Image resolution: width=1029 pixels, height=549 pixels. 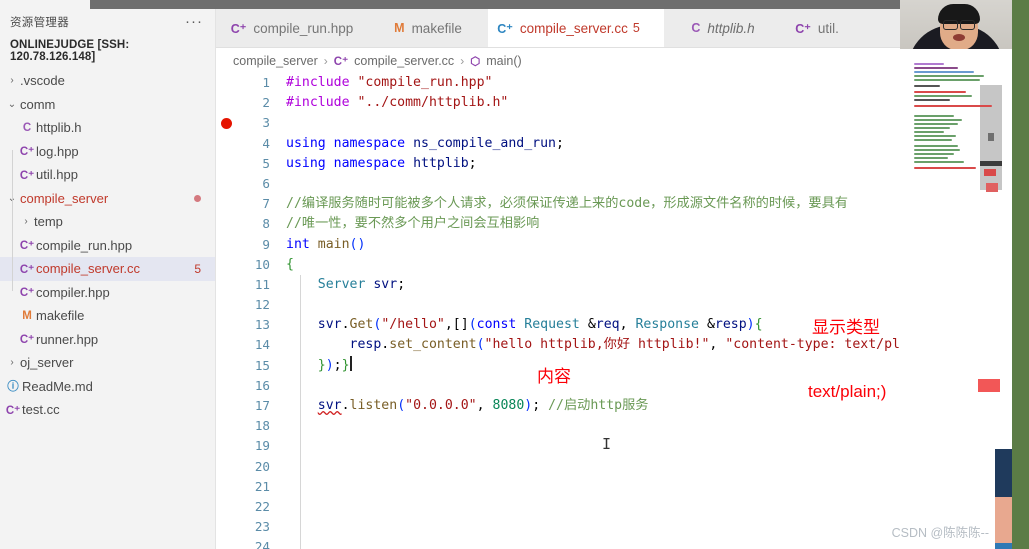 I want to click on sidebar-item-util-hpp: C⁺ util.hpp, so click(x=107, y=175).